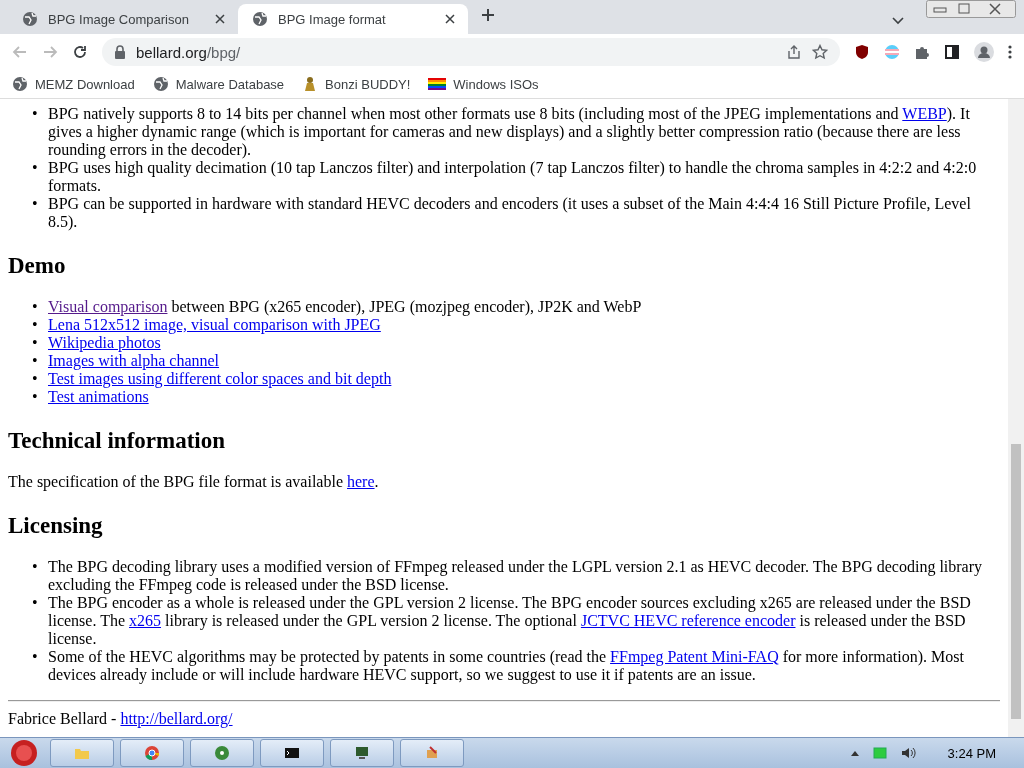  What do you see at coordinates (145, 620) in the screenshot?
I see `link: x265` at bounding box center [145, 620].